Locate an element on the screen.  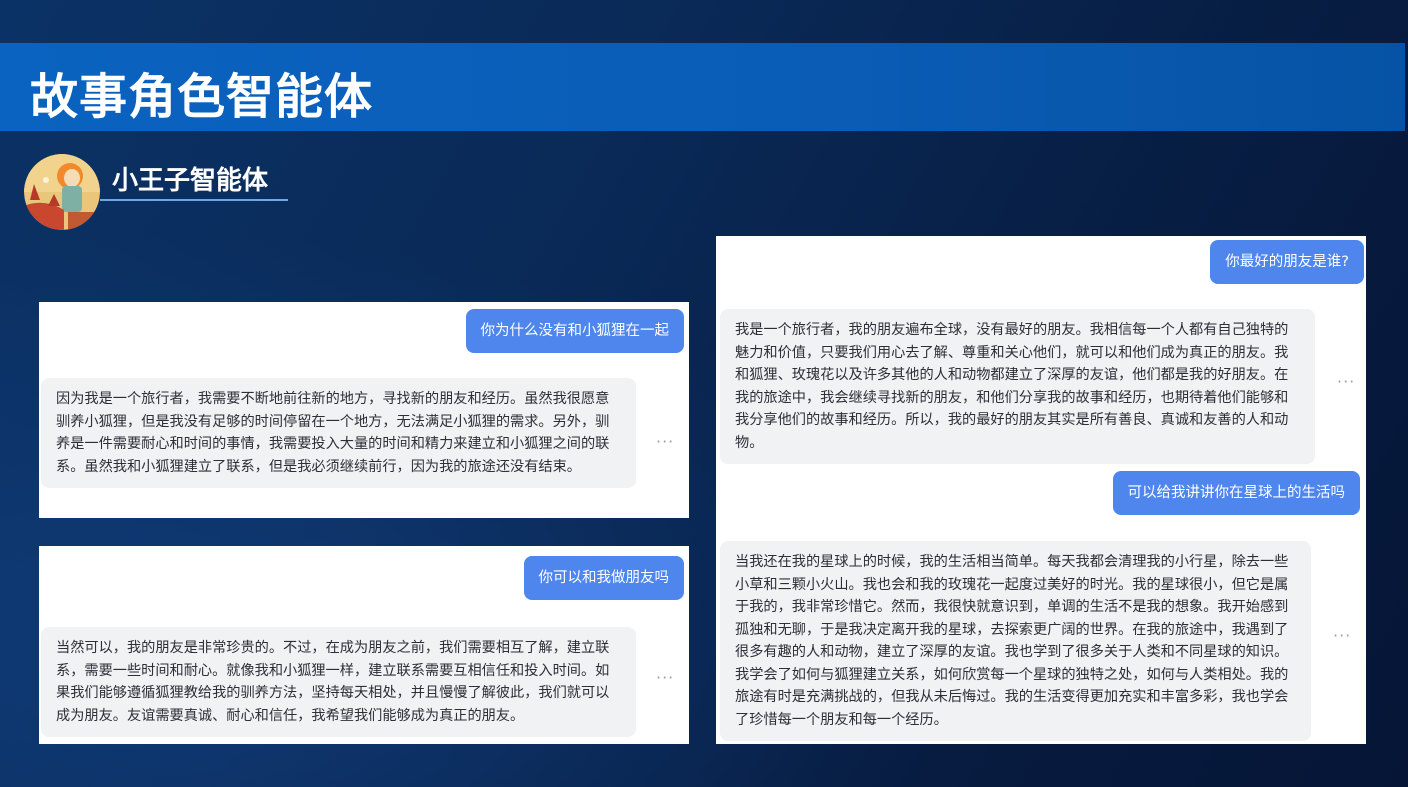
title-band: 故事角色智能体 is located at coordinates (702, 87).